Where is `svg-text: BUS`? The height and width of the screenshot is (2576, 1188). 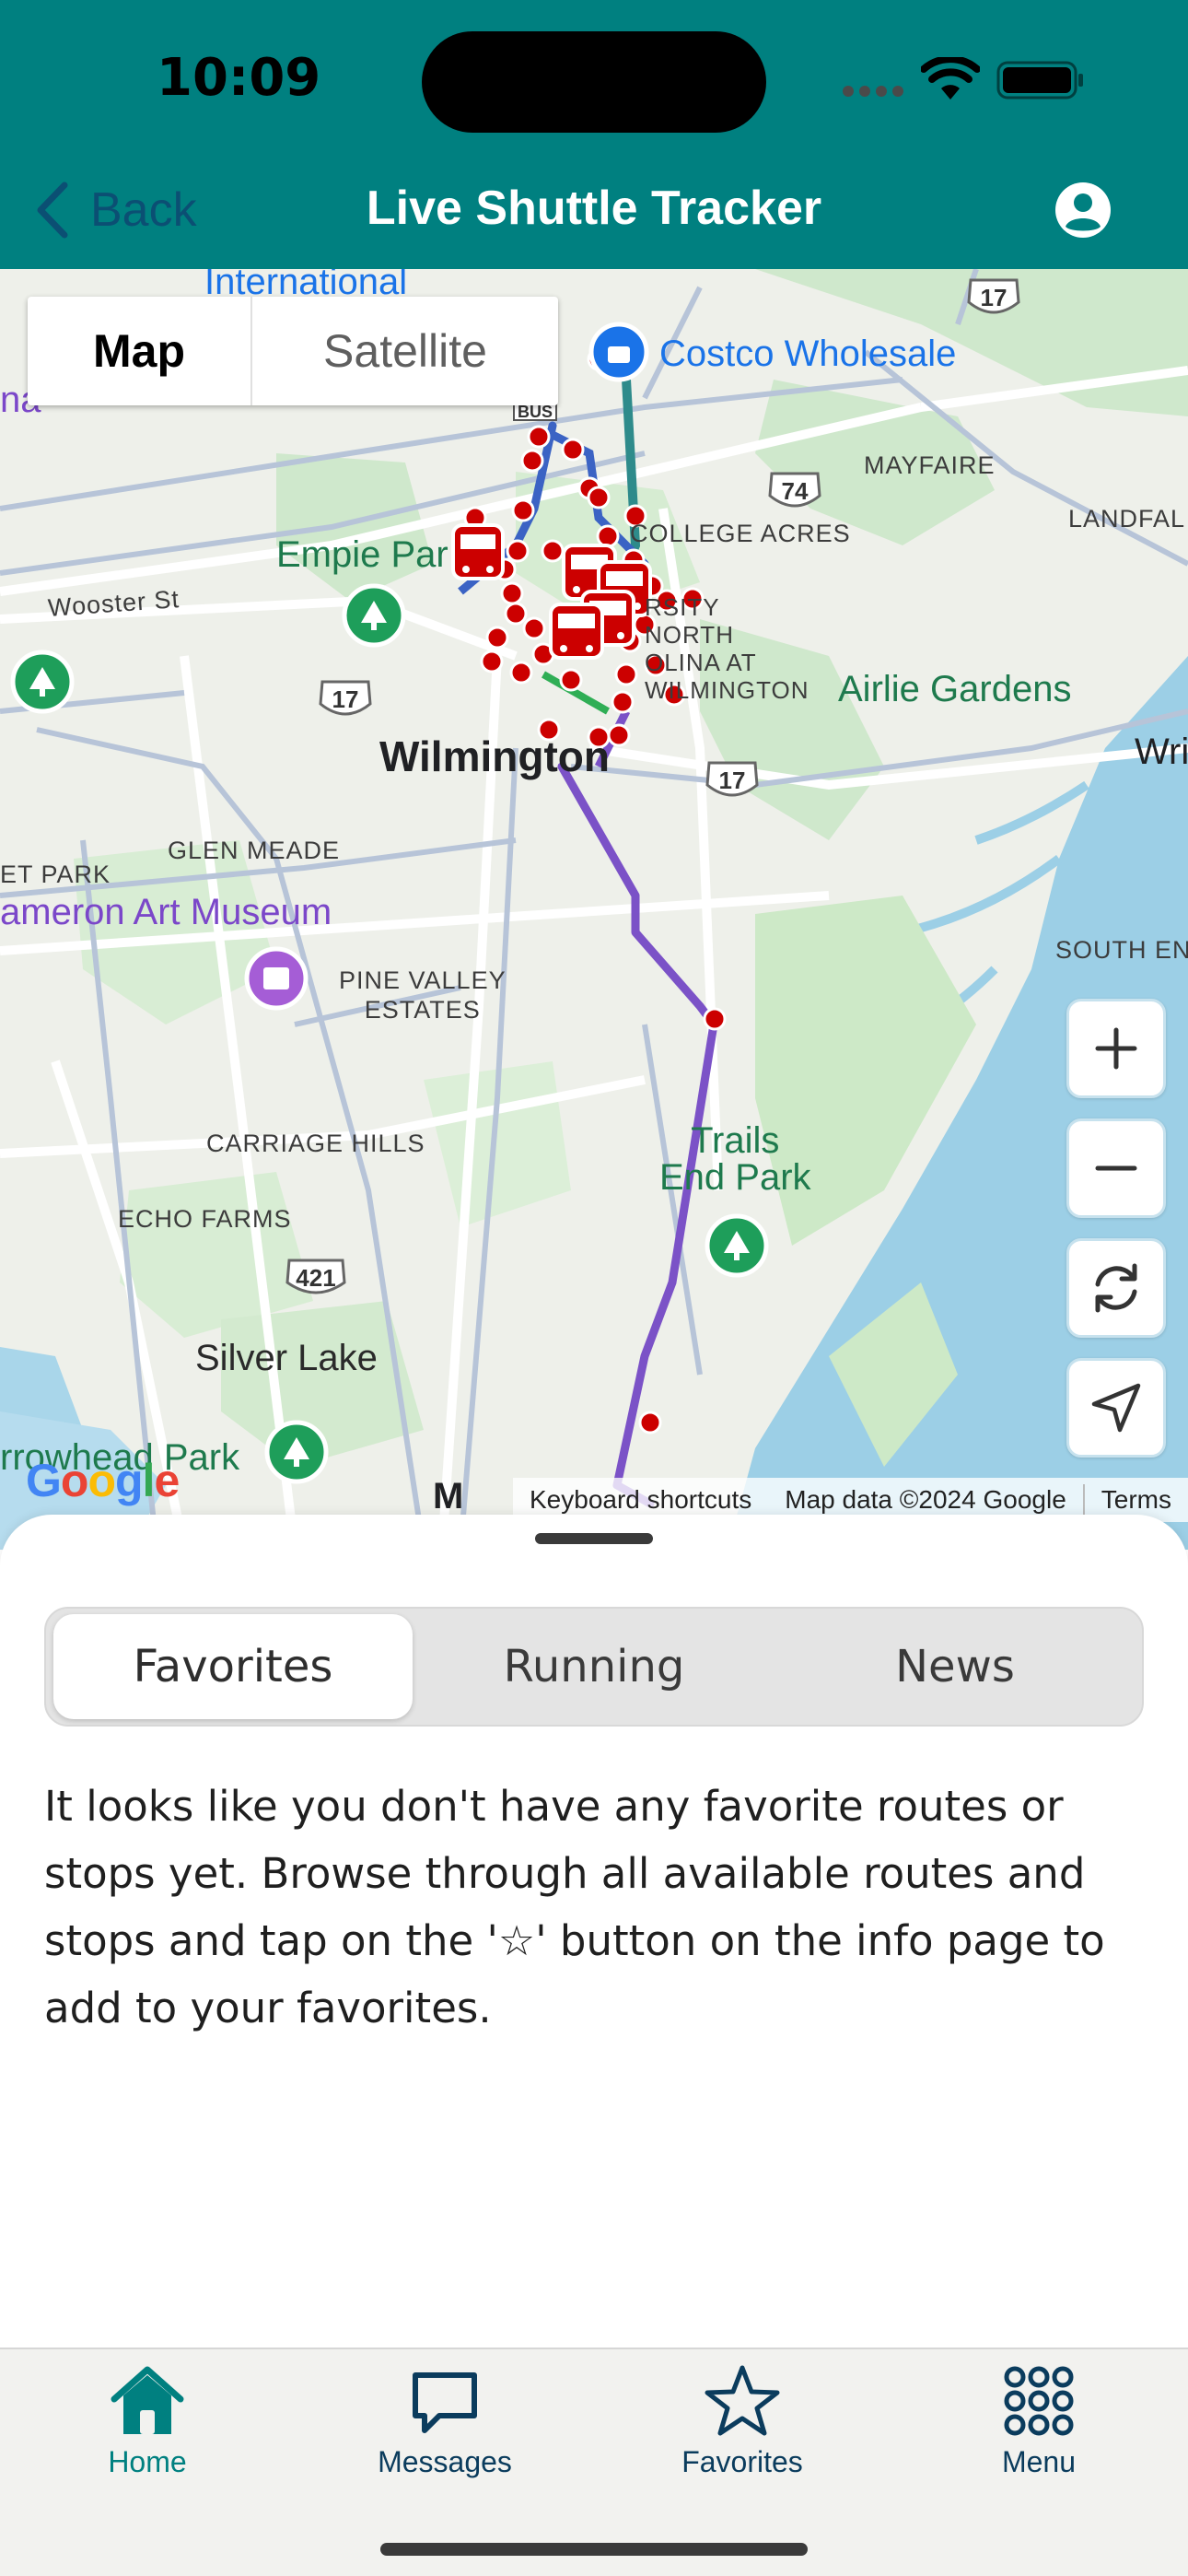
svg-text: BUS is located at coordinates (535, 412).